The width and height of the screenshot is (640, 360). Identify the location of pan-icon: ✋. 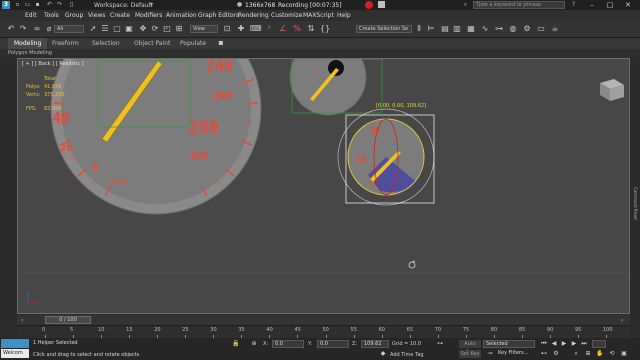
(600, 354).